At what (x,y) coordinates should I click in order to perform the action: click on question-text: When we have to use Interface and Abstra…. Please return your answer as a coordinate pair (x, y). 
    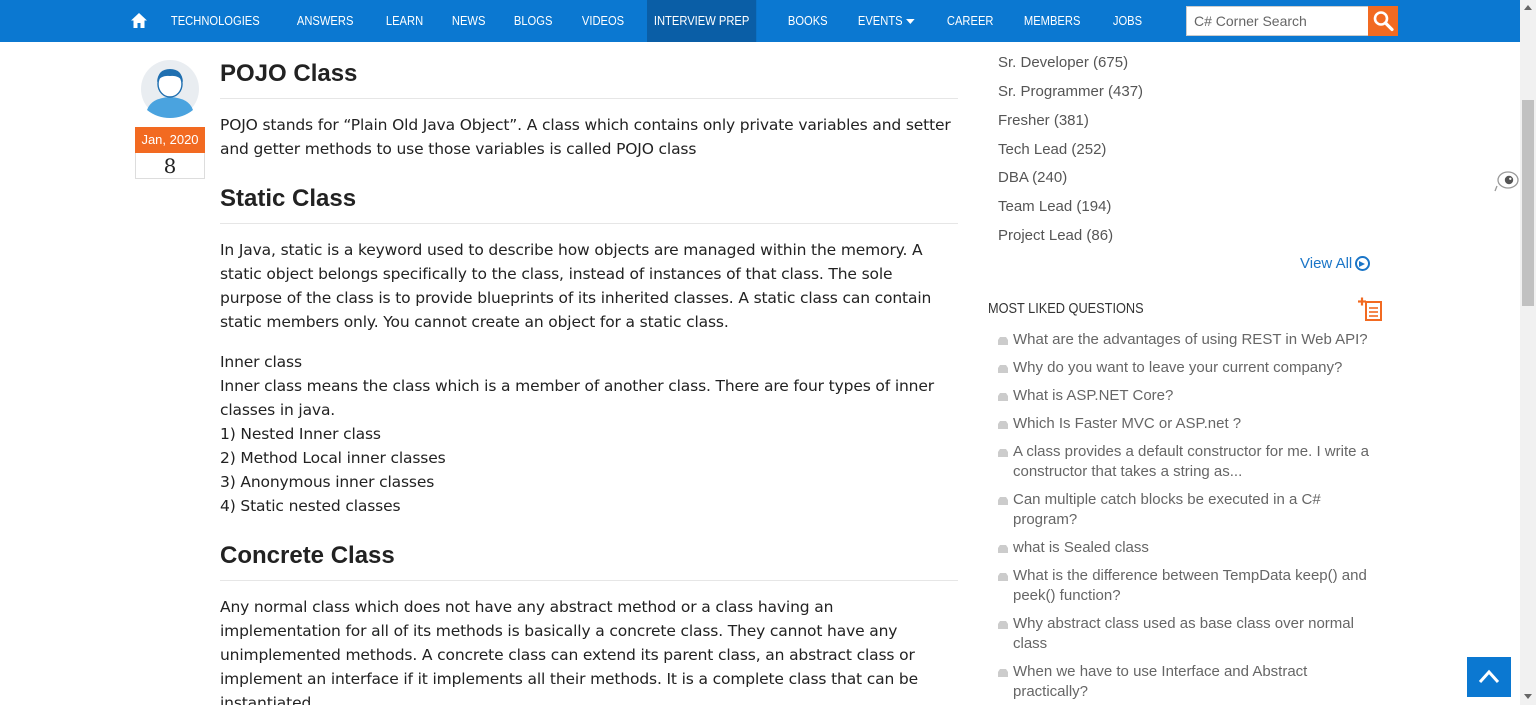
    Looking at the image, I should click on (1160, 681).